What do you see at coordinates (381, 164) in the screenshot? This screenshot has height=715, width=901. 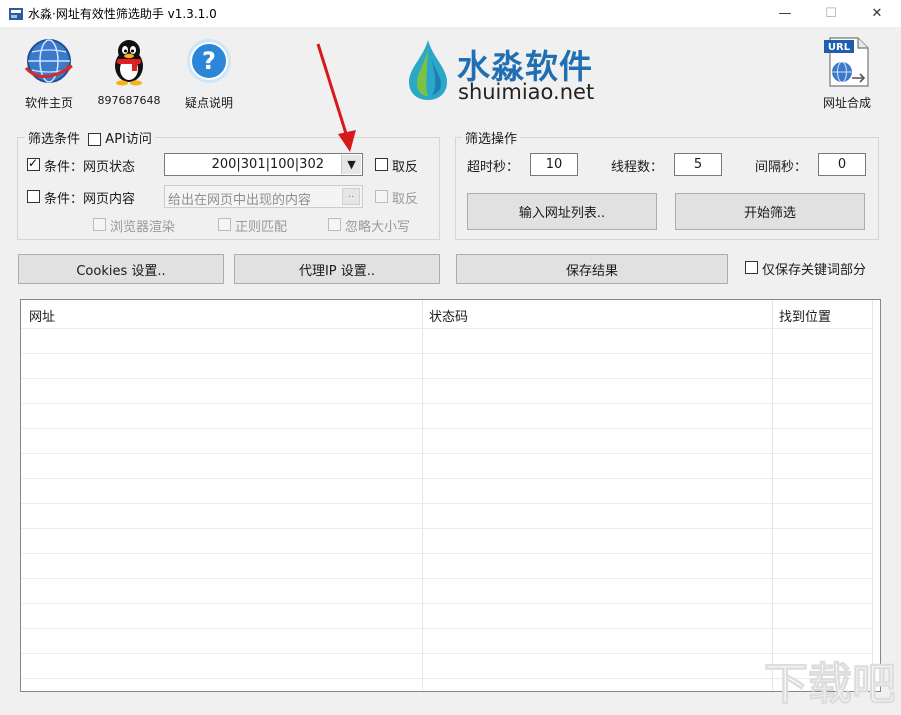 I see `status-invert-checkbox` at bounding box center [381, 164].